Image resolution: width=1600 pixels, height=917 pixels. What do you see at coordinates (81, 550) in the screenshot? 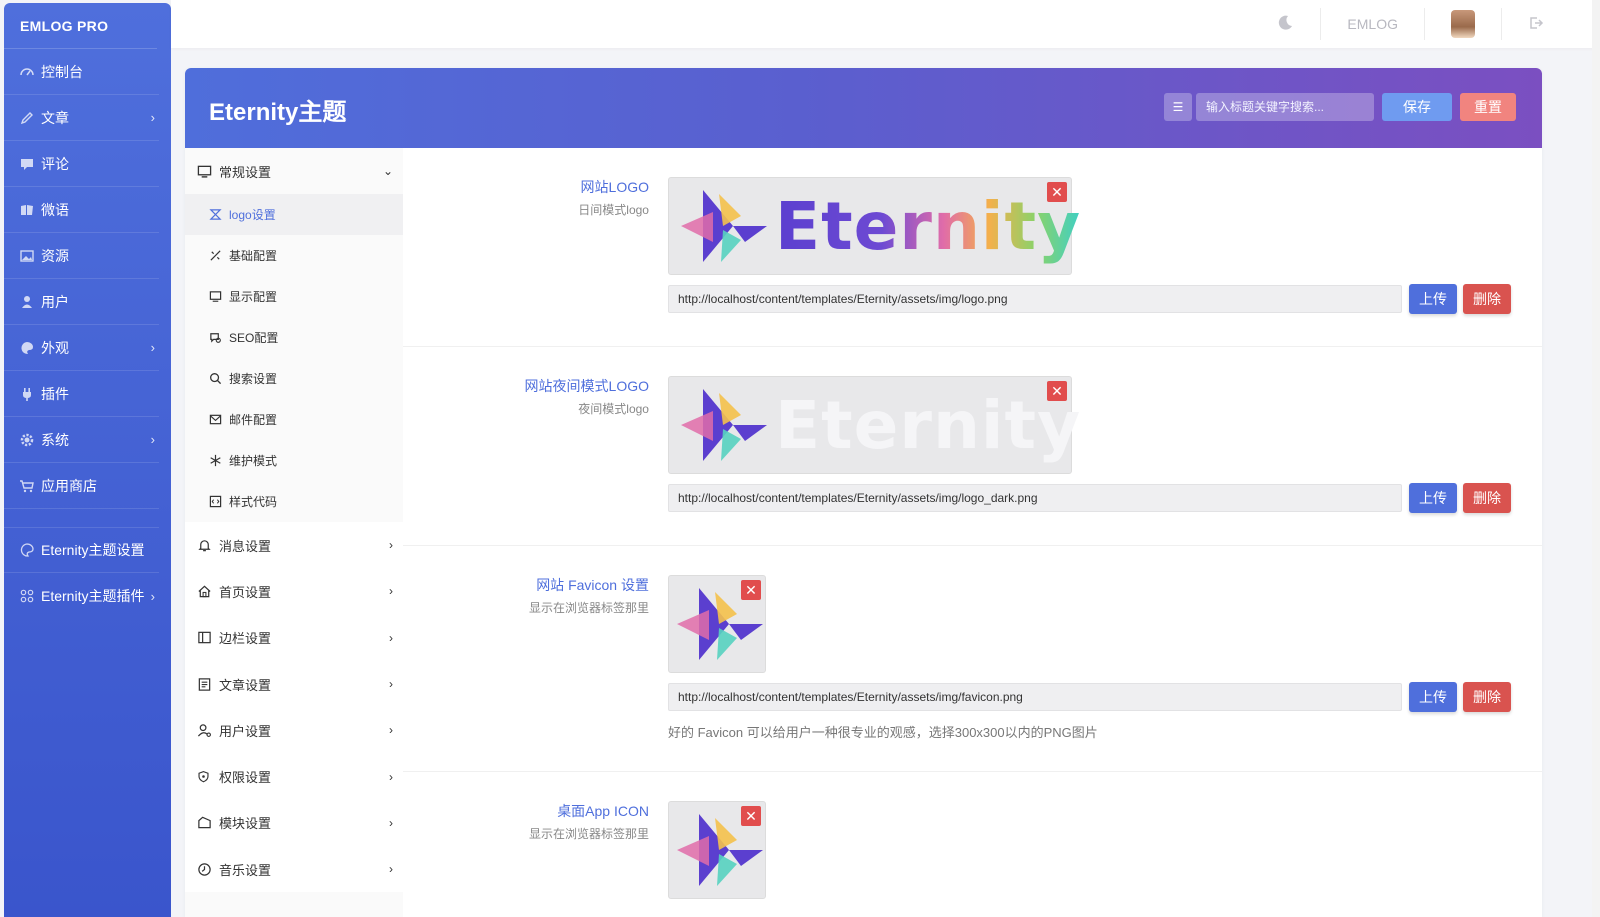
I see `sidebar-item-eternity-settings: Eternity主题设置` at bounding box center [81, 550].